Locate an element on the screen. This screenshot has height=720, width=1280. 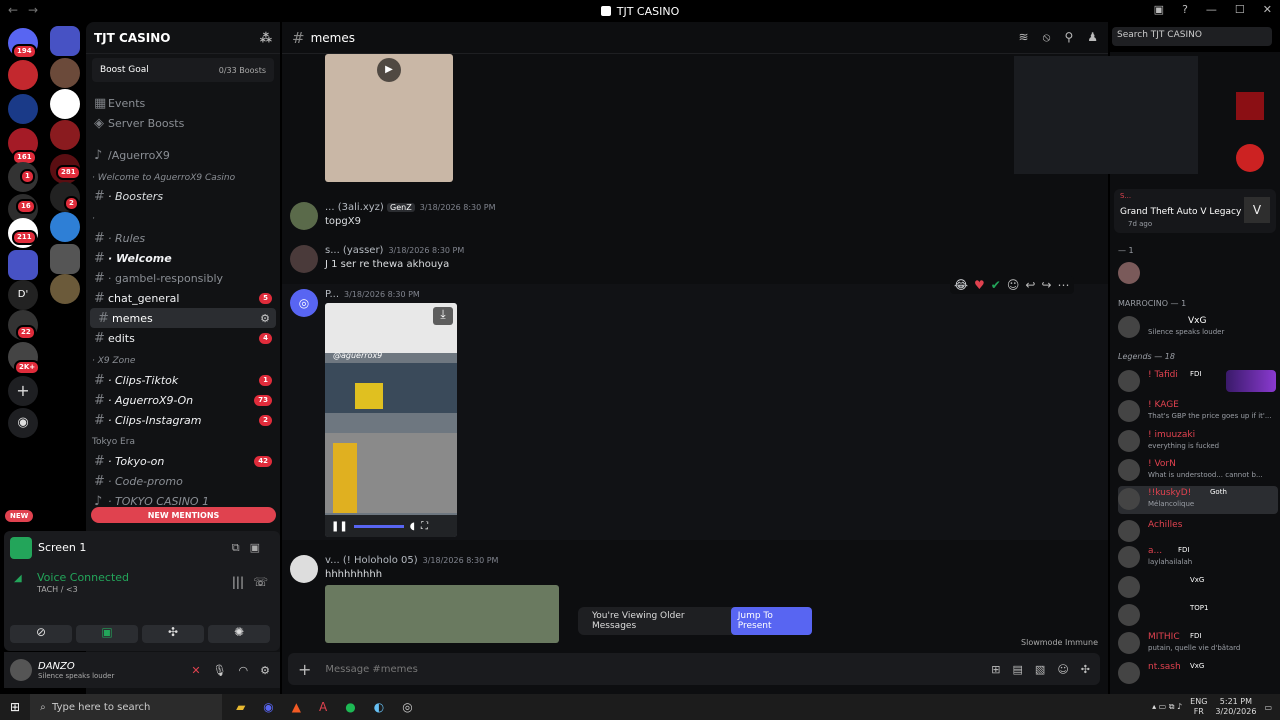
progress-bar is located at coordinates (378, 526).